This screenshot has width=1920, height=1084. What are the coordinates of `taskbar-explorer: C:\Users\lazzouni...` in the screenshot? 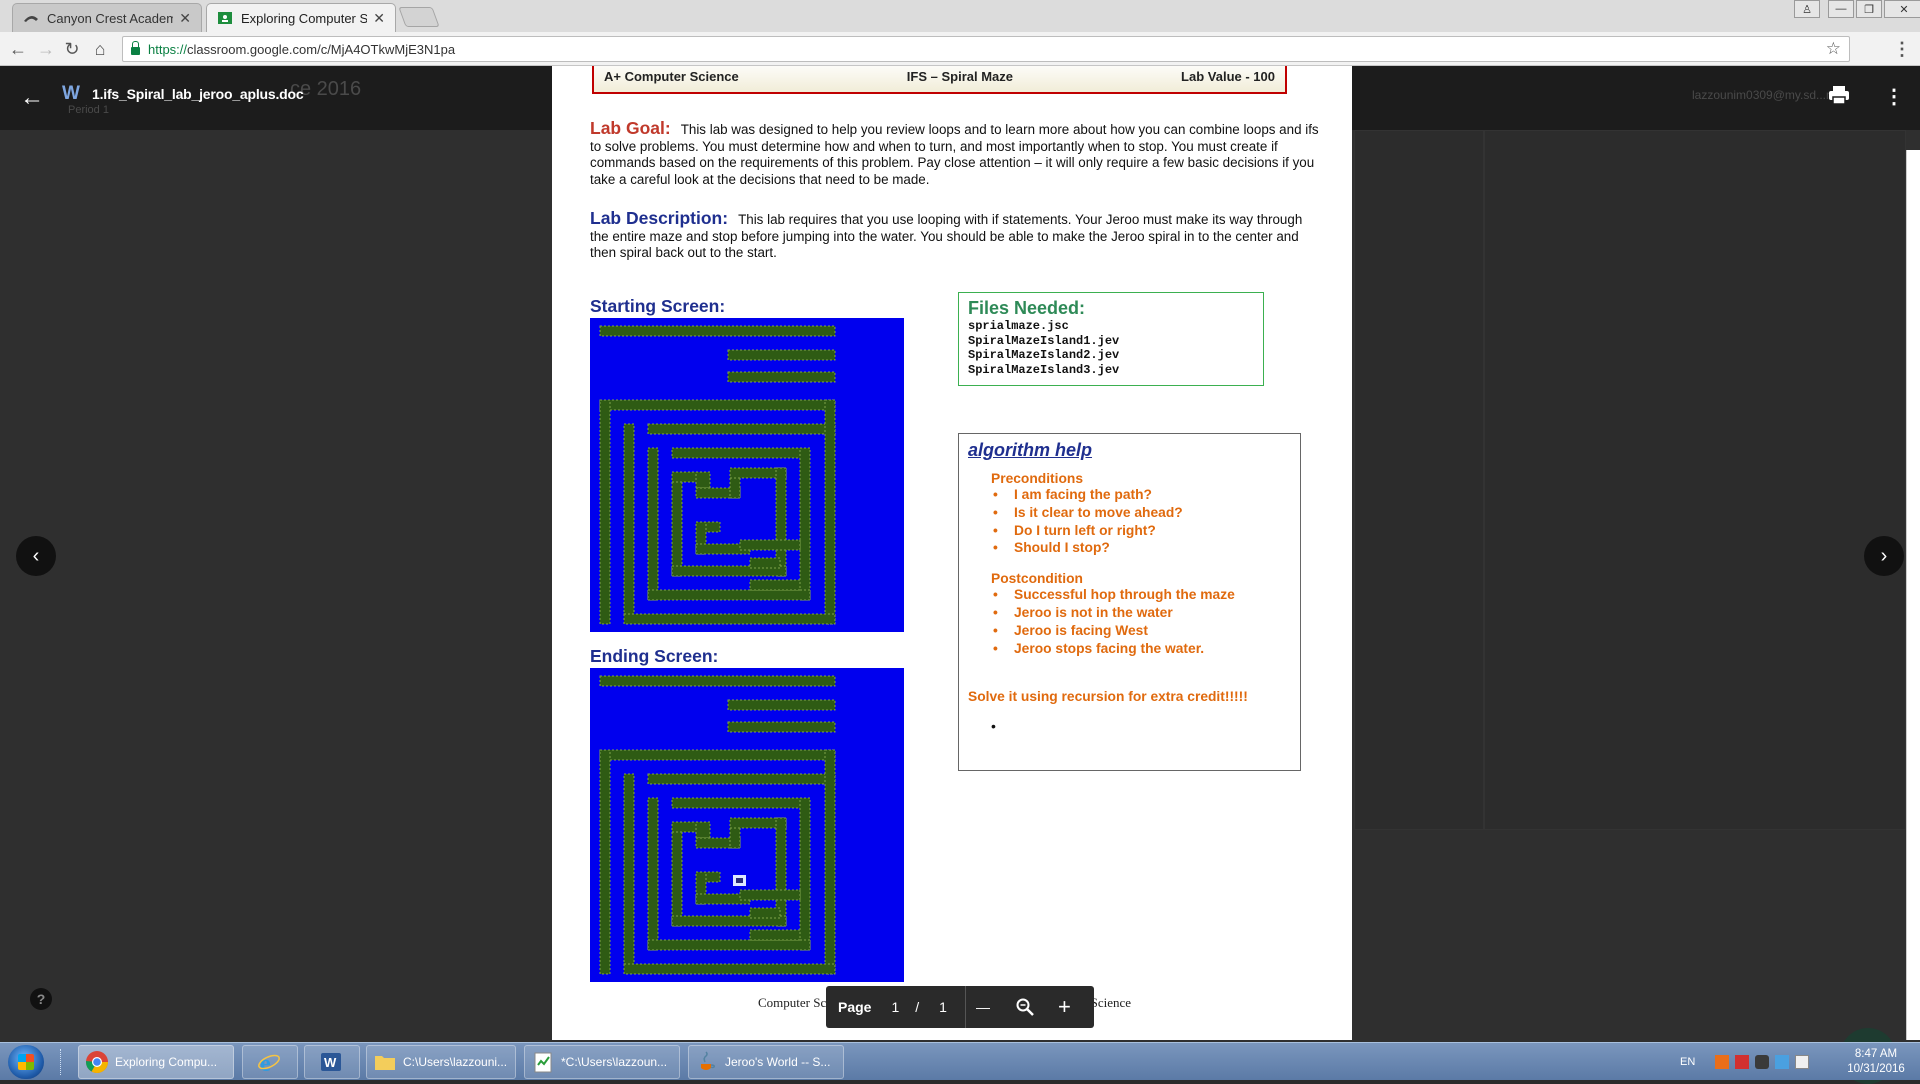 It's located at (441, 1062).